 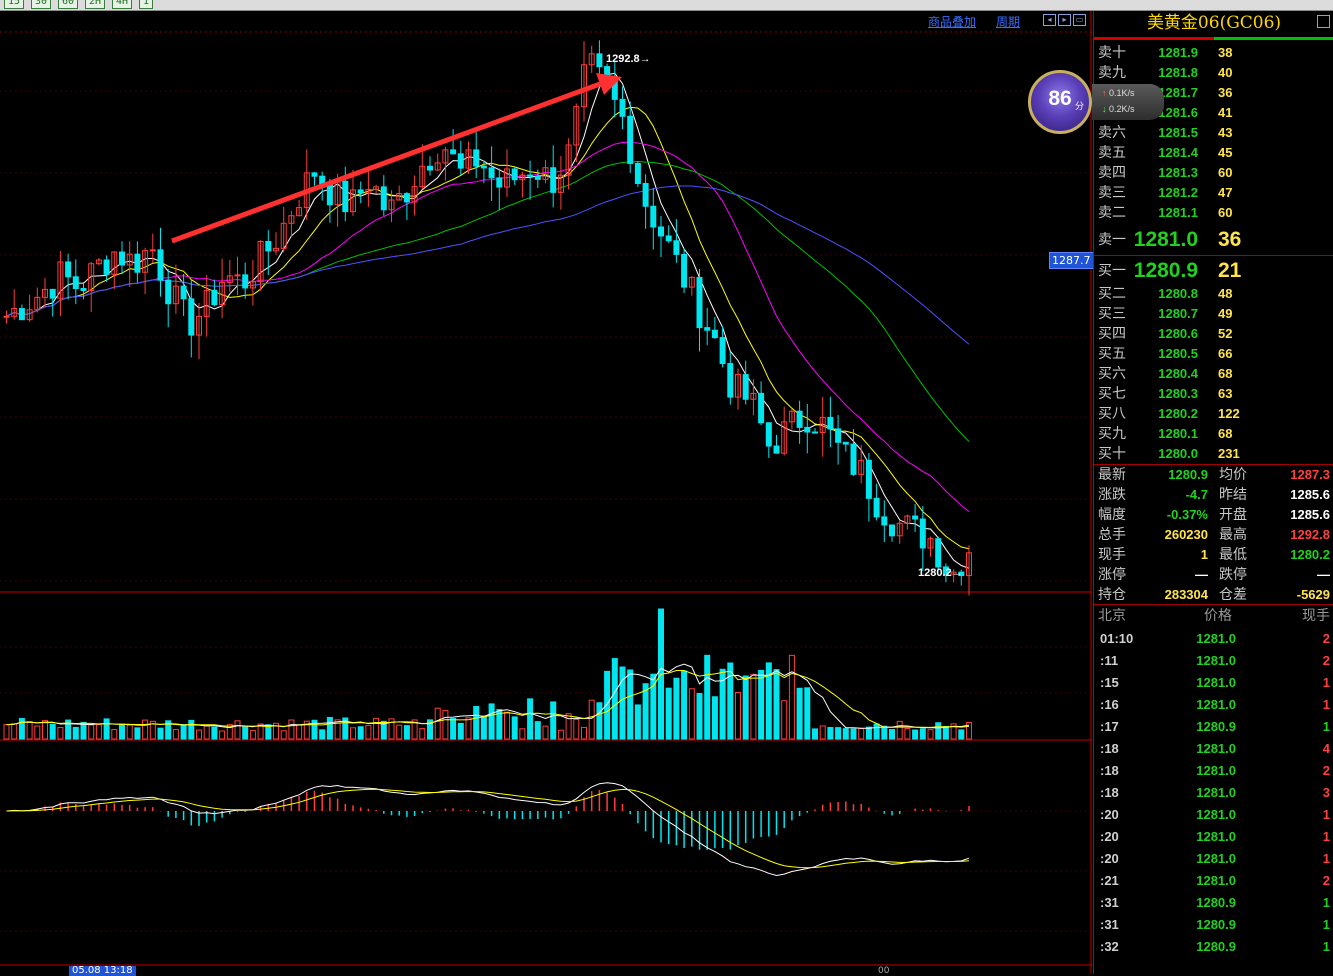 I want to click on bid-level: 买六 1280.4 68, so click(x=1213, y=374).